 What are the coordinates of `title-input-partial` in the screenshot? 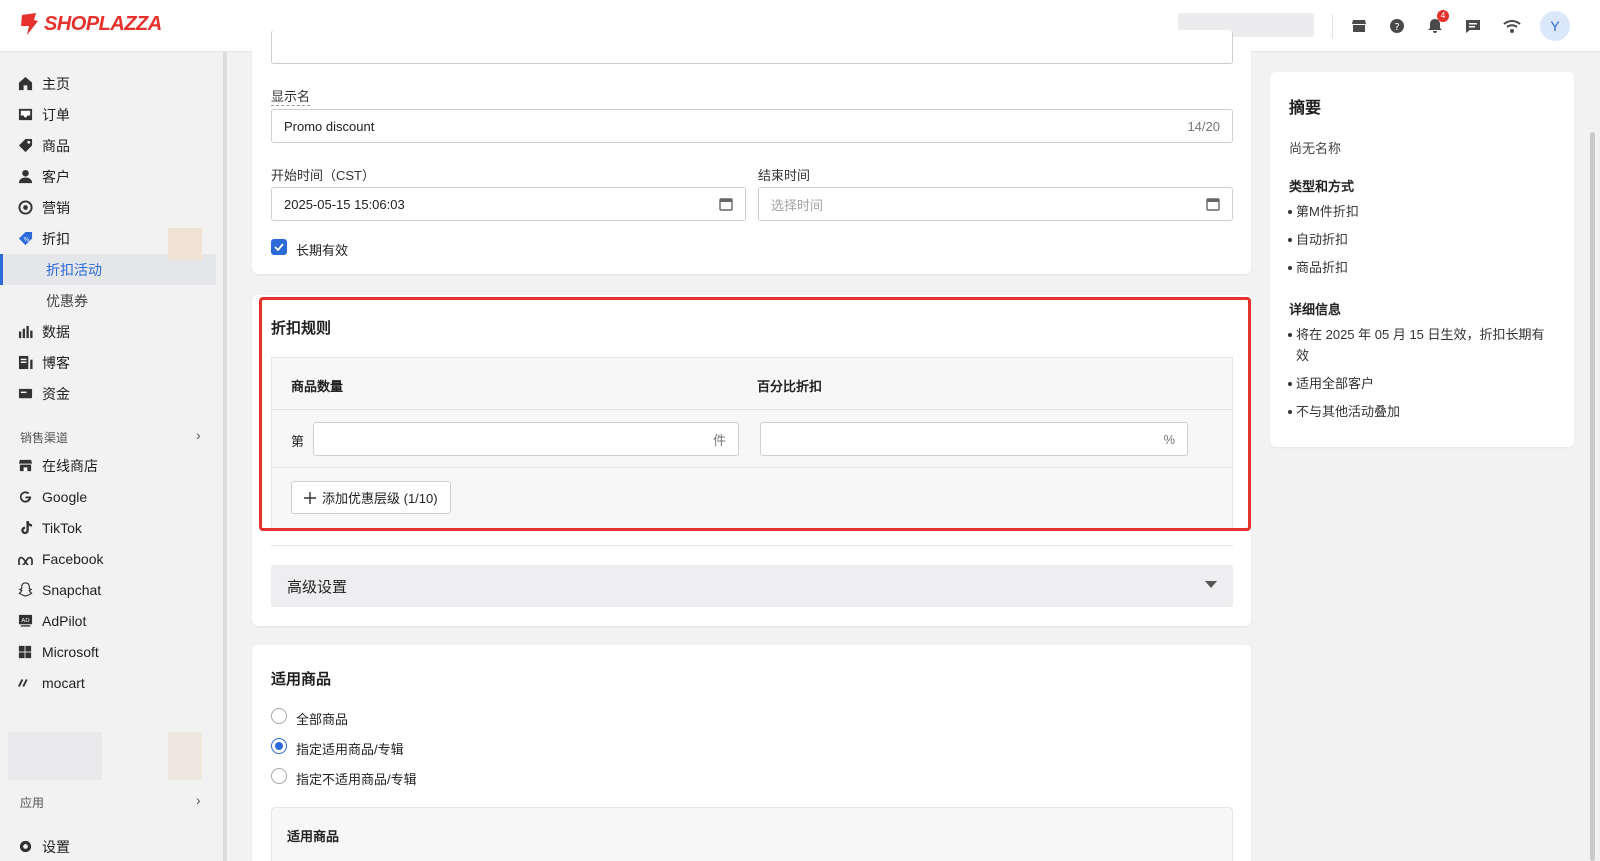 It's located at (752, 47).